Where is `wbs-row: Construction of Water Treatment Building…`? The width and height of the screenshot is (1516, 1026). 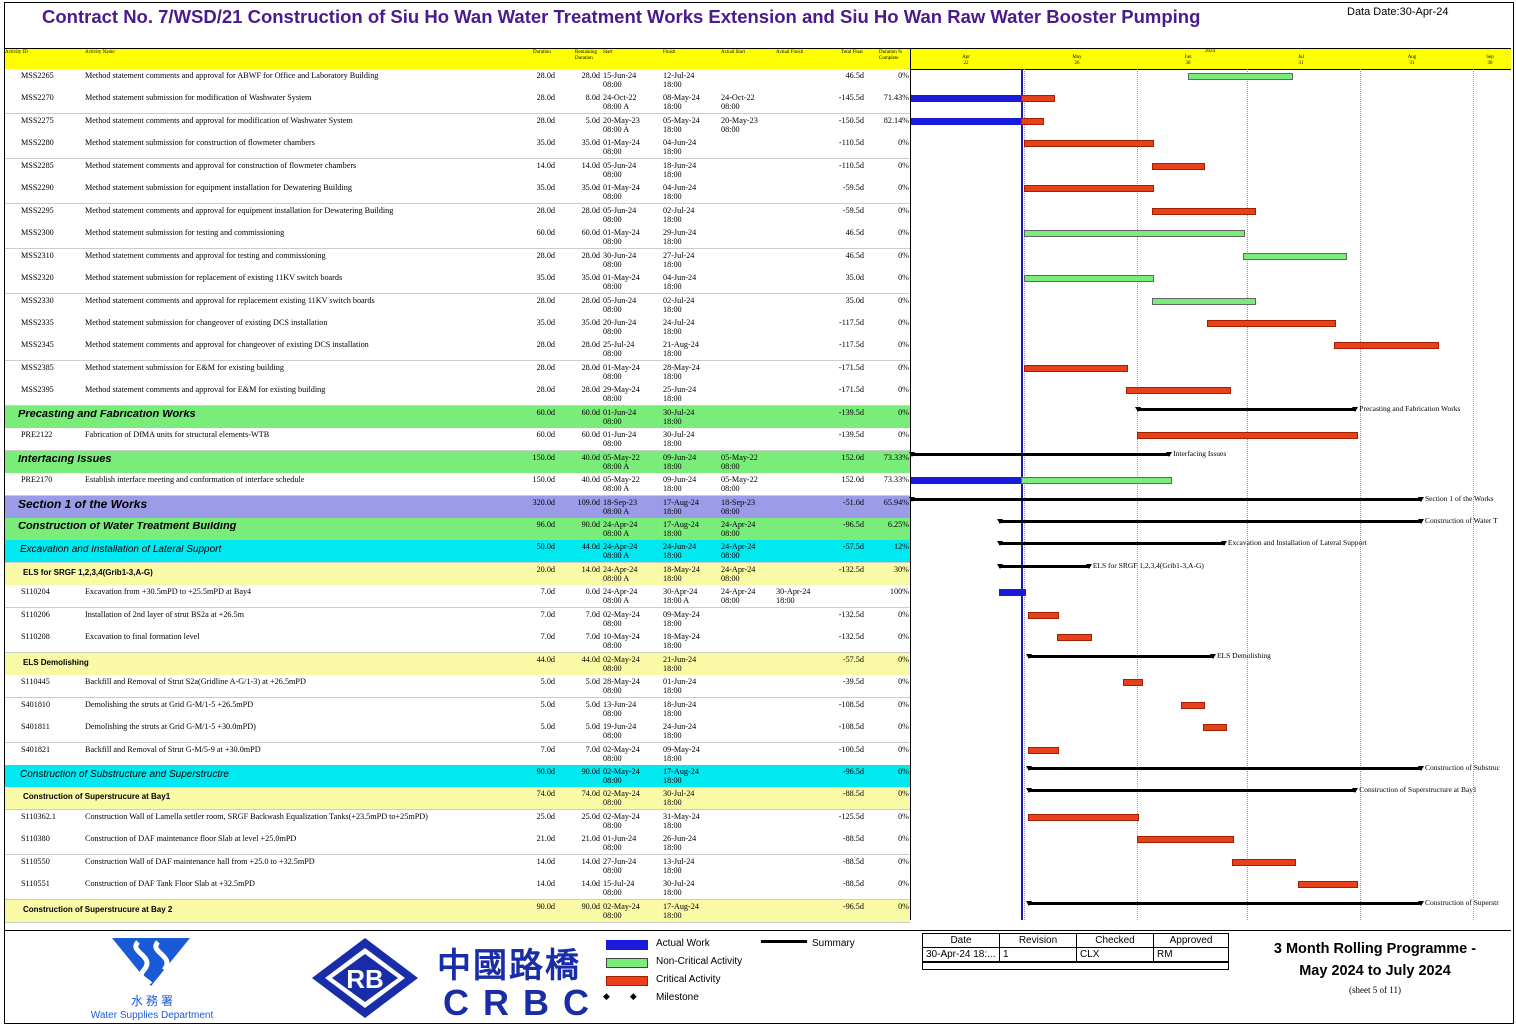
wbs-row: Construction of Water Treatment Building… is located at coordinates (457, 529).